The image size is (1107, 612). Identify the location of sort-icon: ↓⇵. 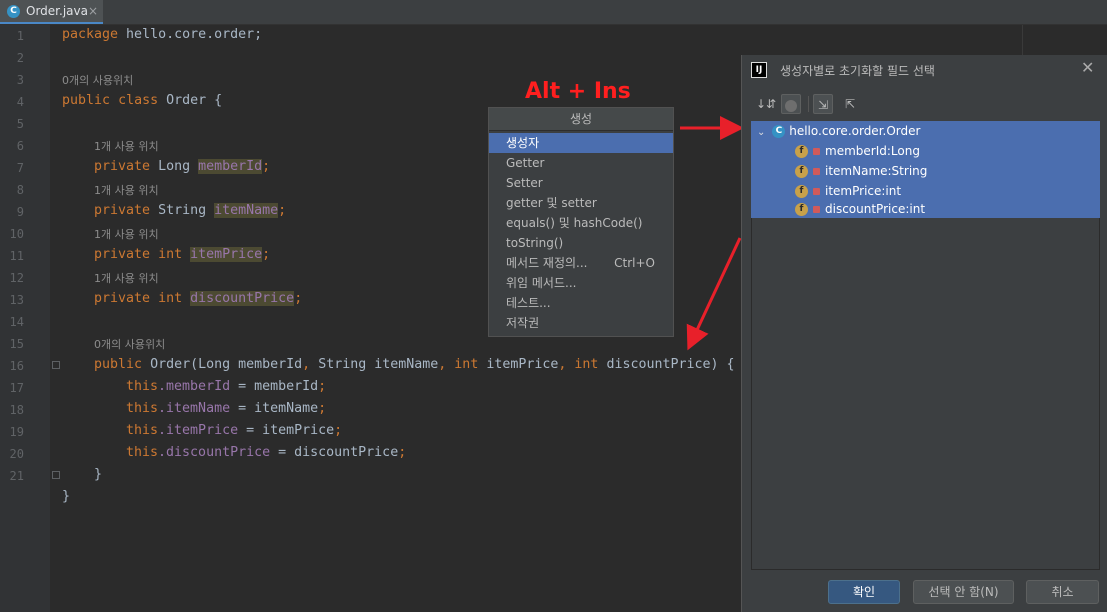
(766, 104).